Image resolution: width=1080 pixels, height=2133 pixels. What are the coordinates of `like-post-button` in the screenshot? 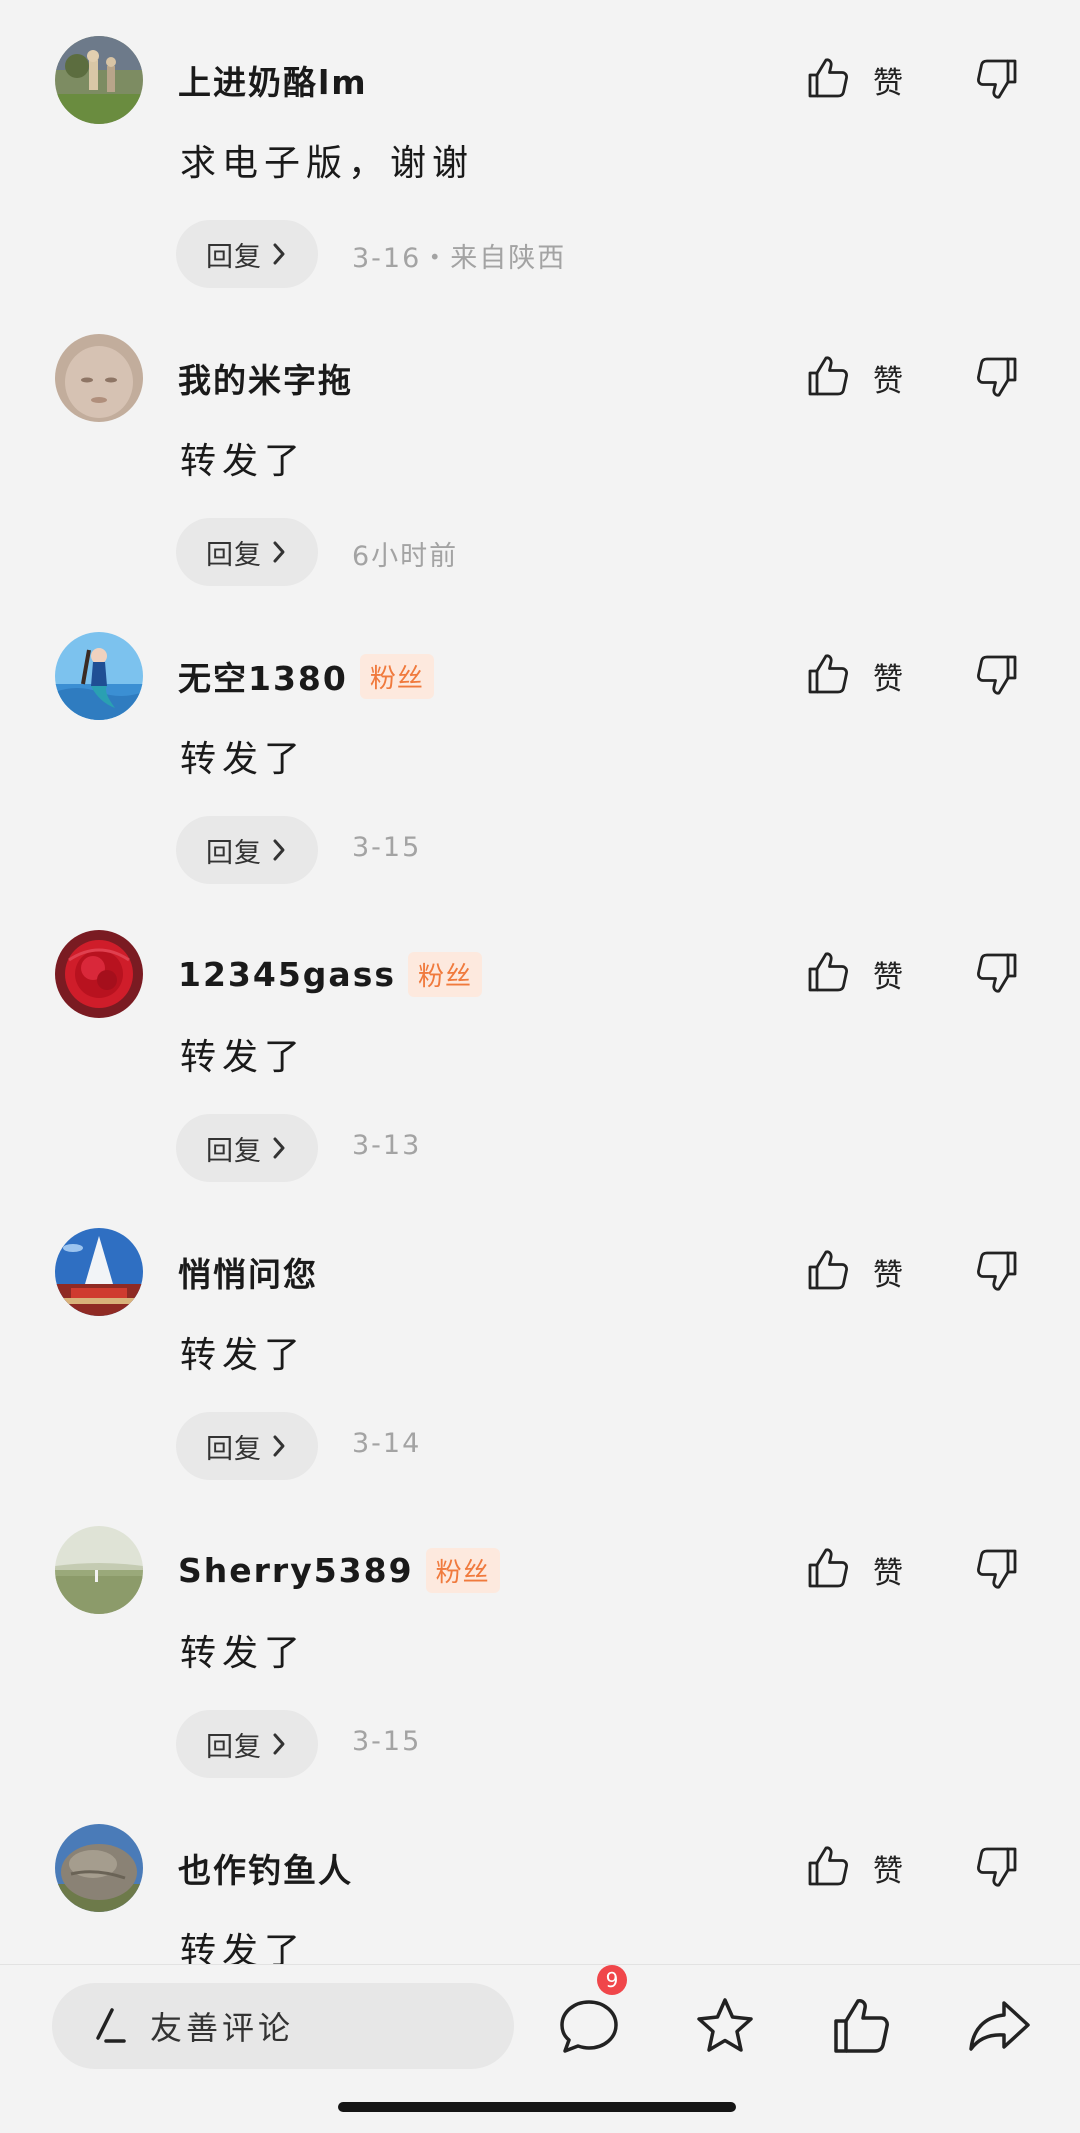 It's located at (861, 2026).